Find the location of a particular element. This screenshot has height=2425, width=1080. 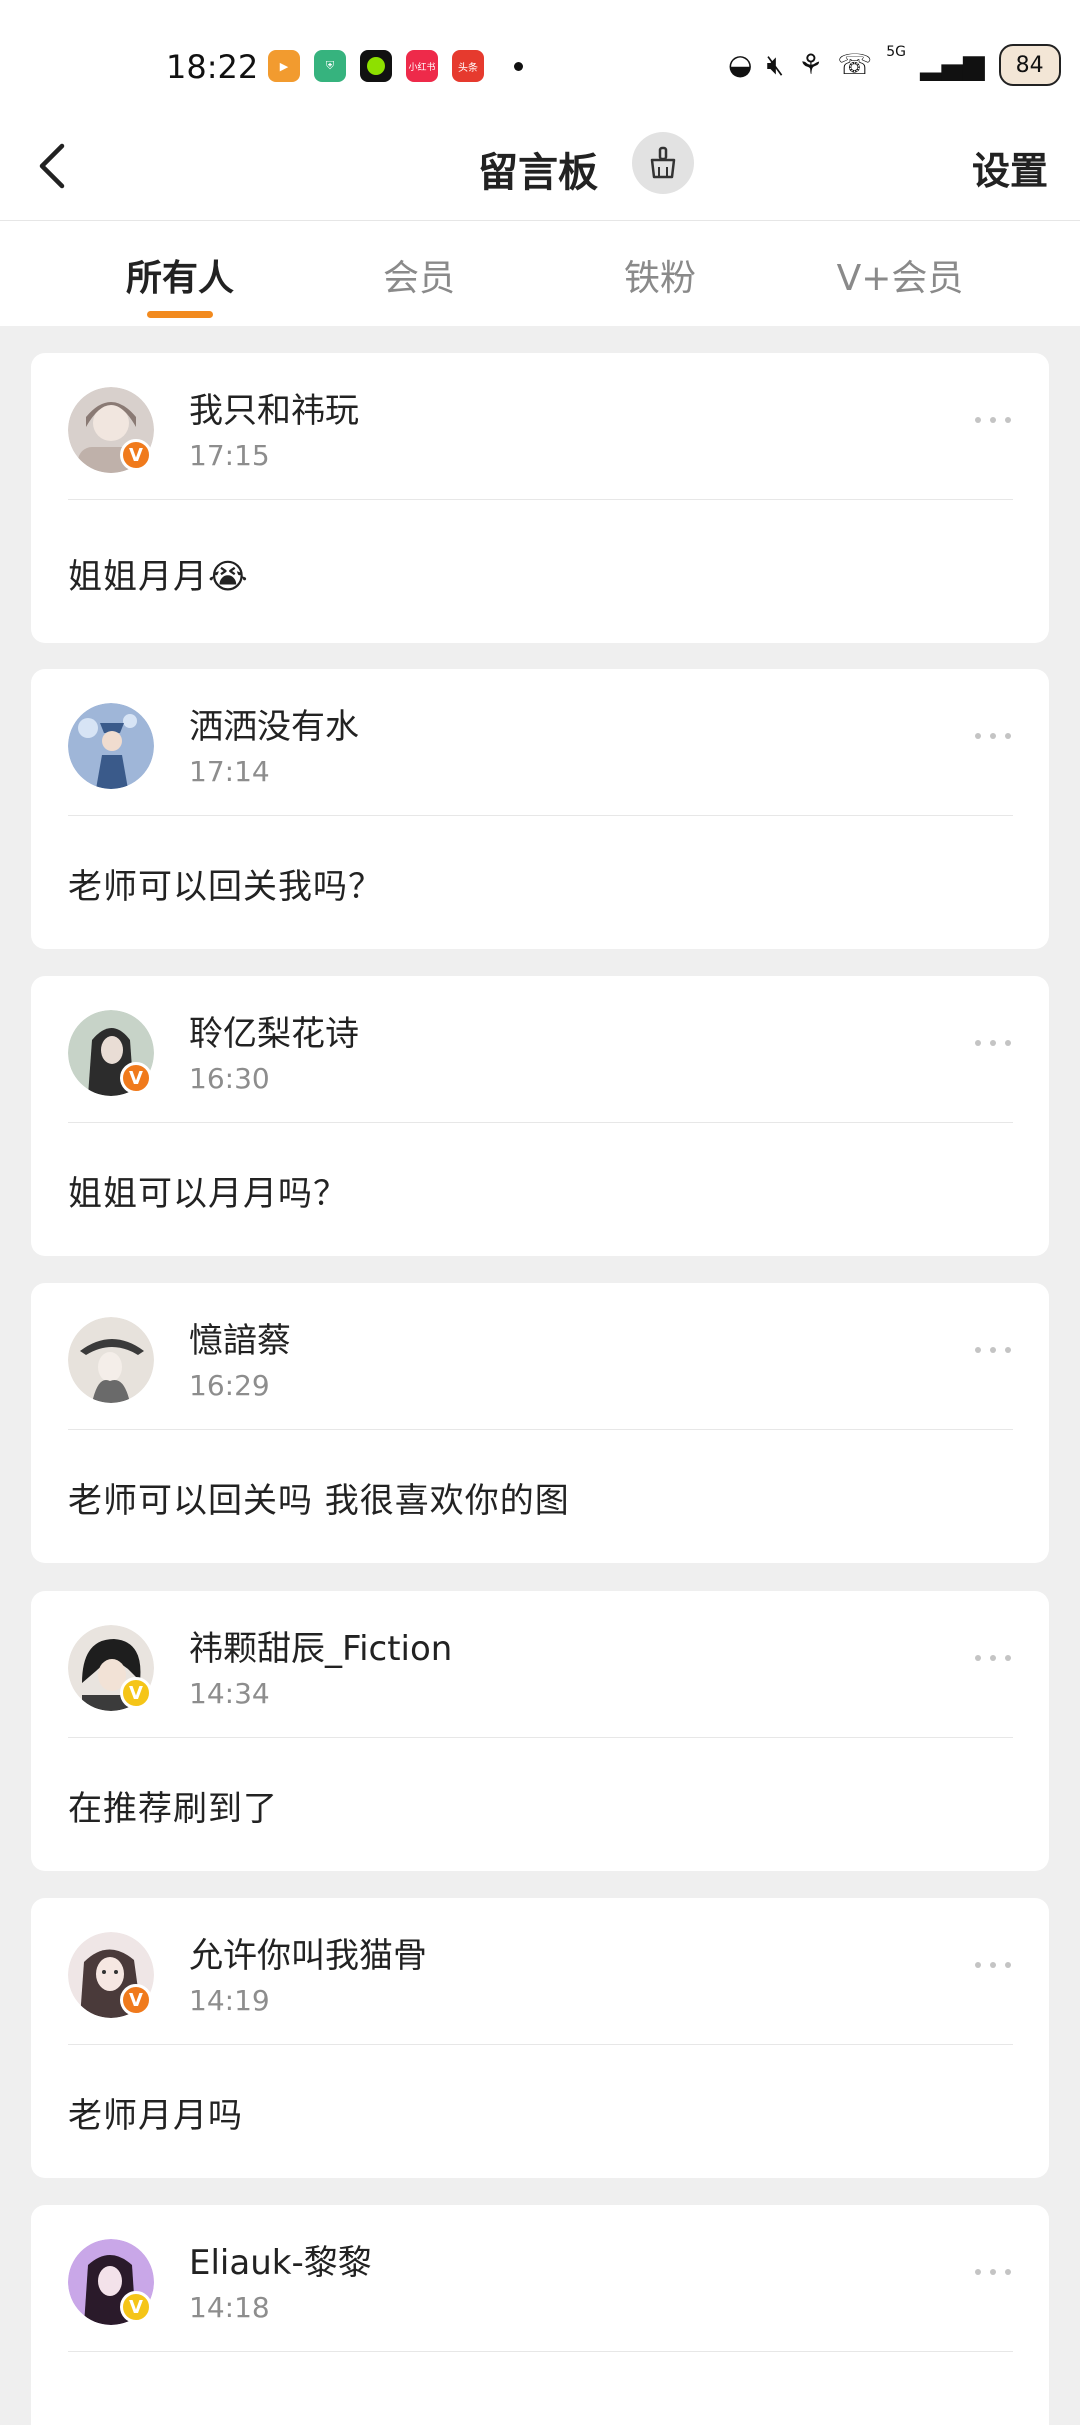

broom-clean-icon is located at coordinates (663, 163).